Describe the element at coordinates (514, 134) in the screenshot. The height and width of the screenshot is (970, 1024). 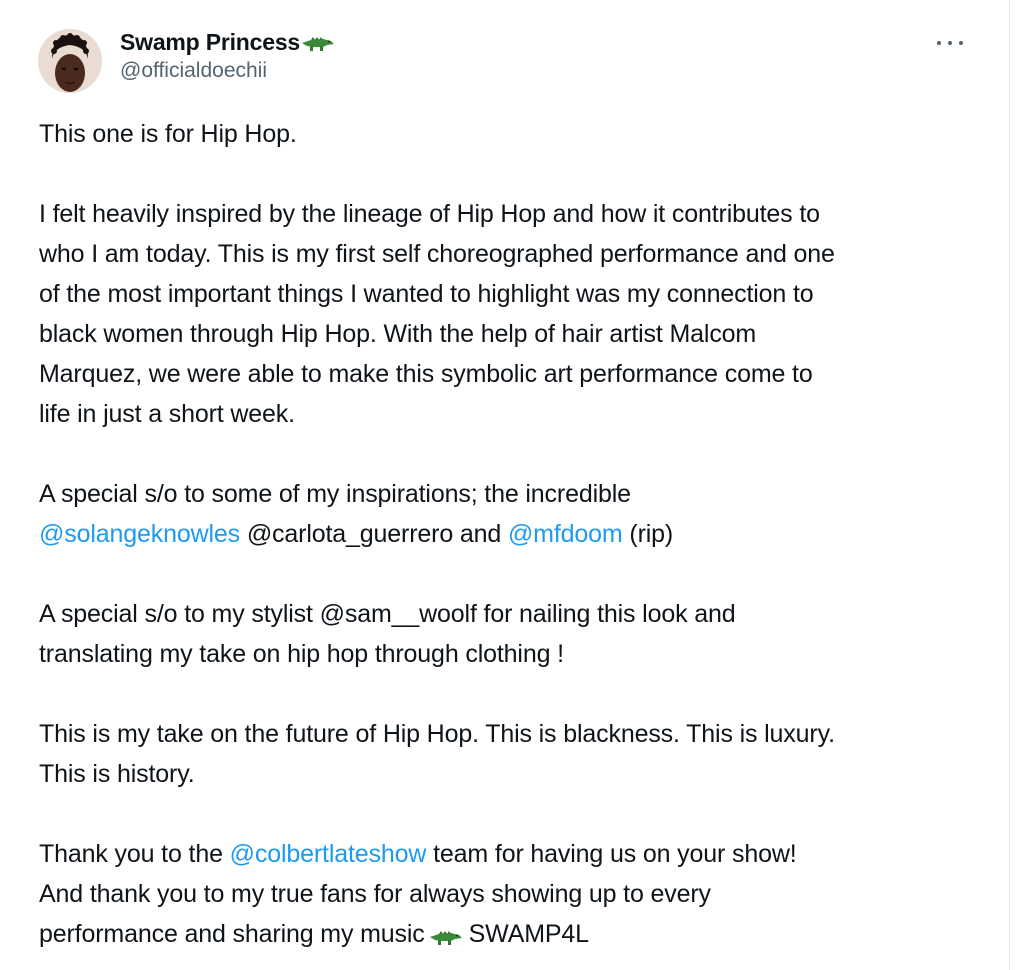
I see `tweet-paragraph: This one is for Hip Hop.` at that location.